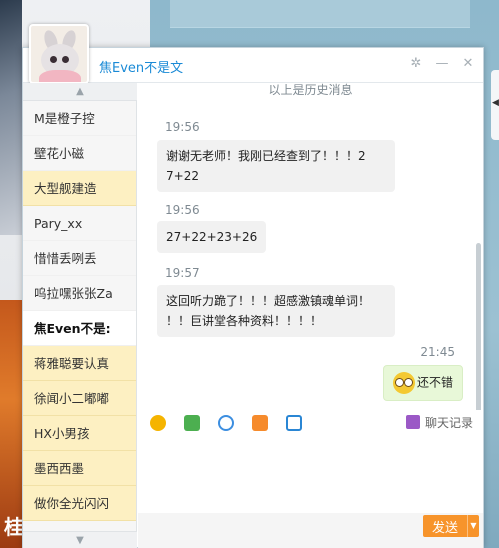  What do you see at coordinates (192, 423) in the screenshot?
I see `image-icon` at bounding box center [192, 423].